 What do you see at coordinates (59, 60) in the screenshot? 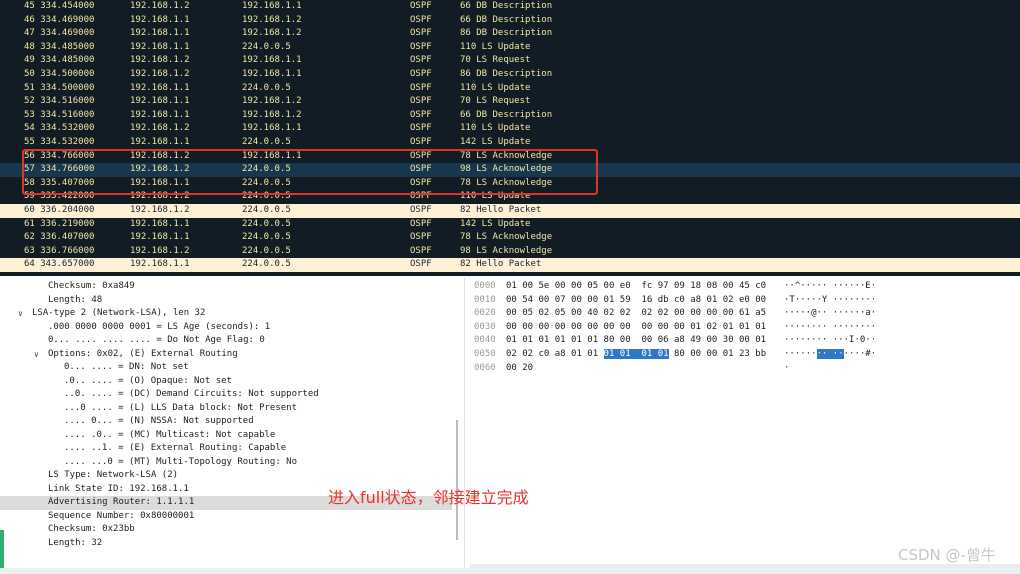
I see `packet-no-time: 49 334.485000` at bounding box center [59, 60].